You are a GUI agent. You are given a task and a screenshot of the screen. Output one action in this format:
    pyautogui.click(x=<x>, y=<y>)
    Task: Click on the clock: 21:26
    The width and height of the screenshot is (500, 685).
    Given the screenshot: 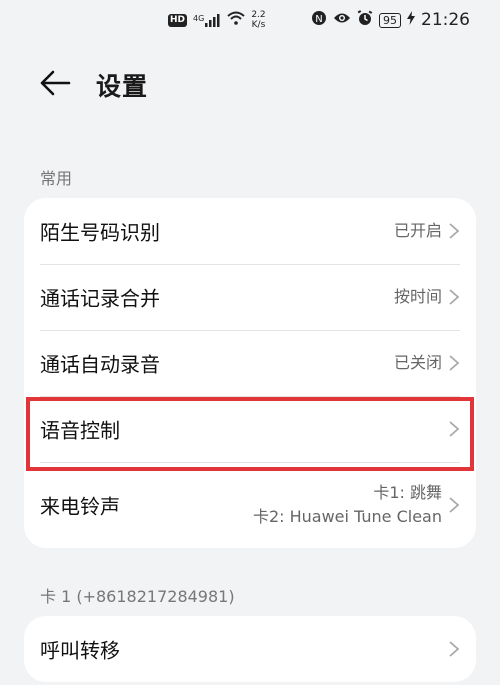 What is the action you would take?
    pyautogui.click(x=445, y=20)
    